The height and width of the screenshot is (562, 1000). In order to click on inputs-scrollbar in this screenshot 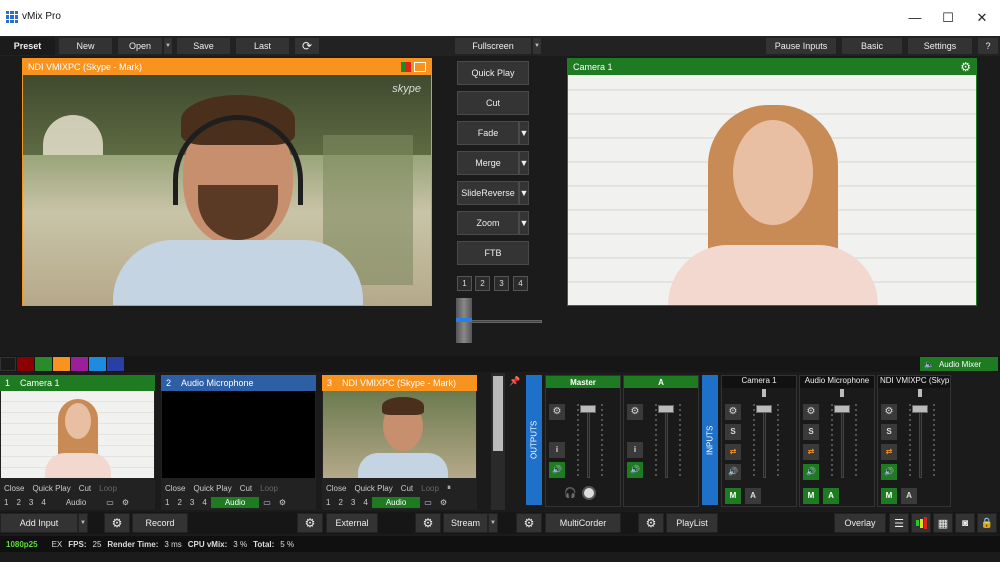, I will do `click(498, 441)`.